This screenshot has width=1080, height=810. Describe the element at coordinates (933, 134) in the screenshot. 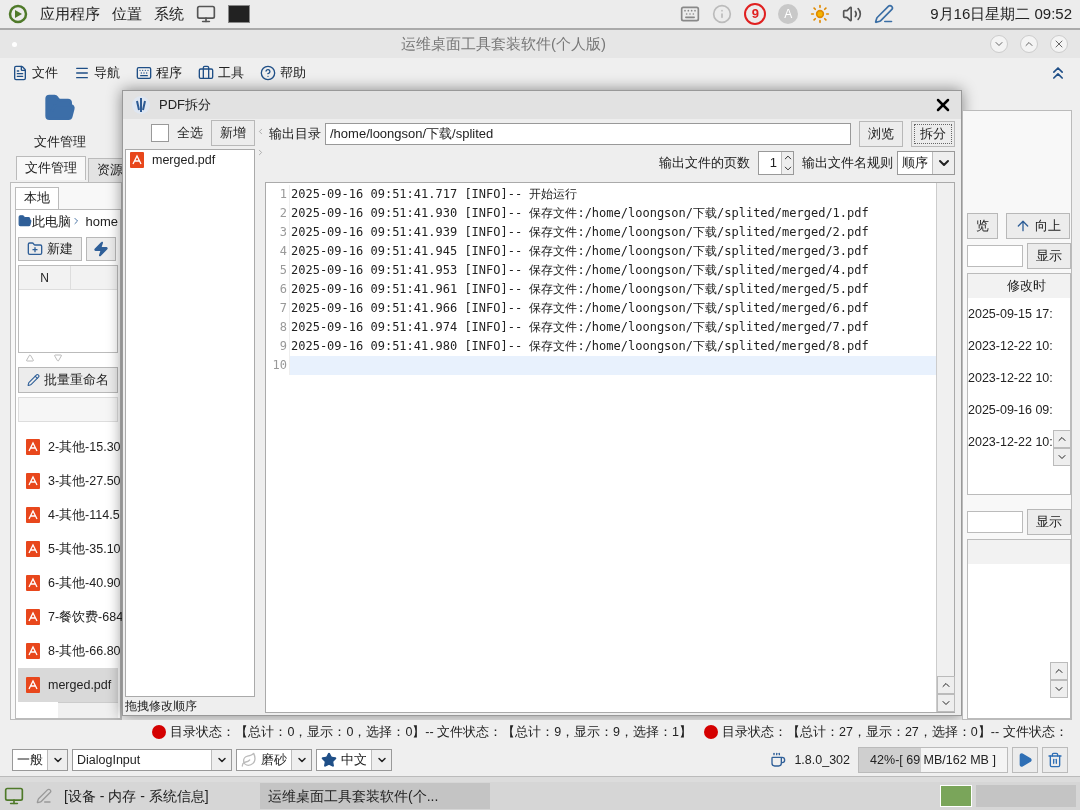

I see `split-button: 拆分` at that location.